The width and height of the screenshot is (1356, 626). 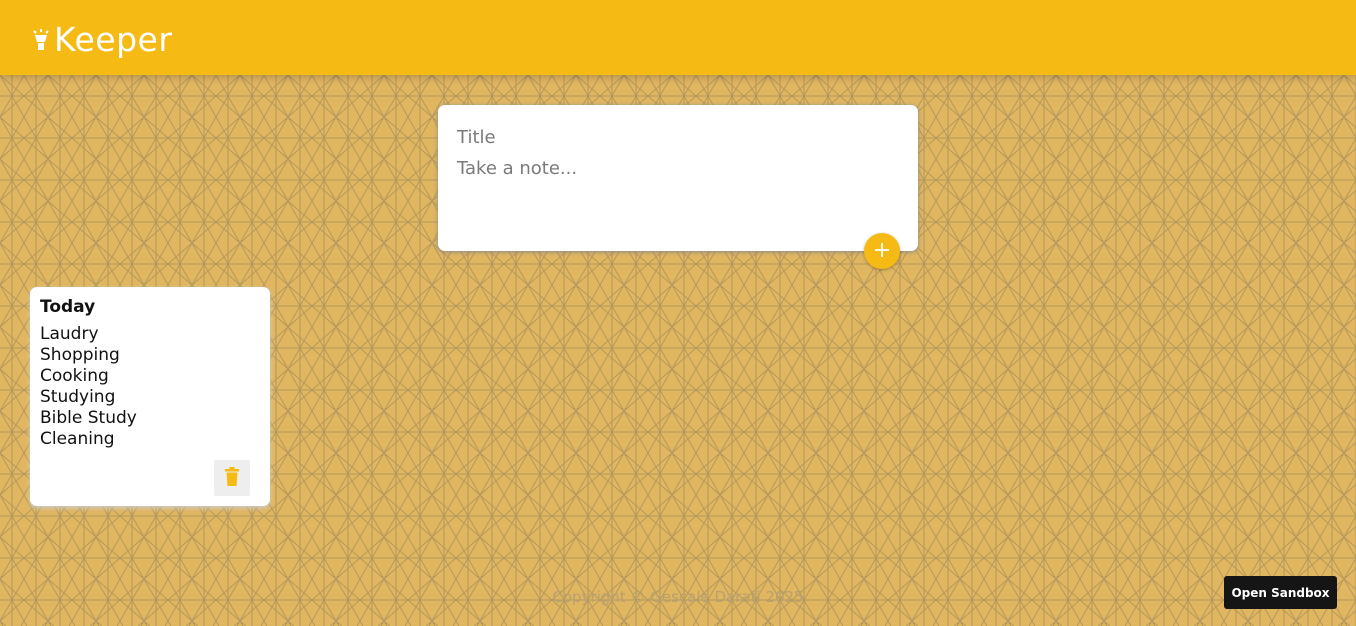 I want to click on create-note-form, so click(x=678, y=178).